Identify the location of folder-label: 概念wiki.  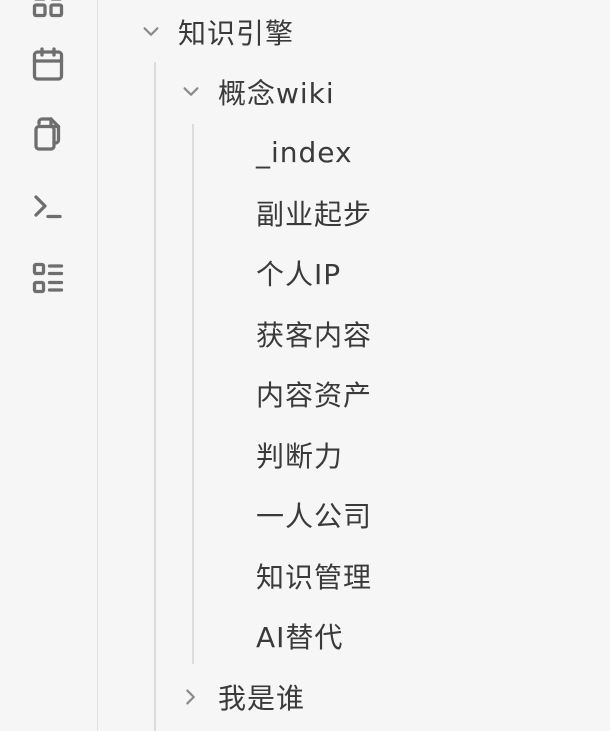
(276, 93).